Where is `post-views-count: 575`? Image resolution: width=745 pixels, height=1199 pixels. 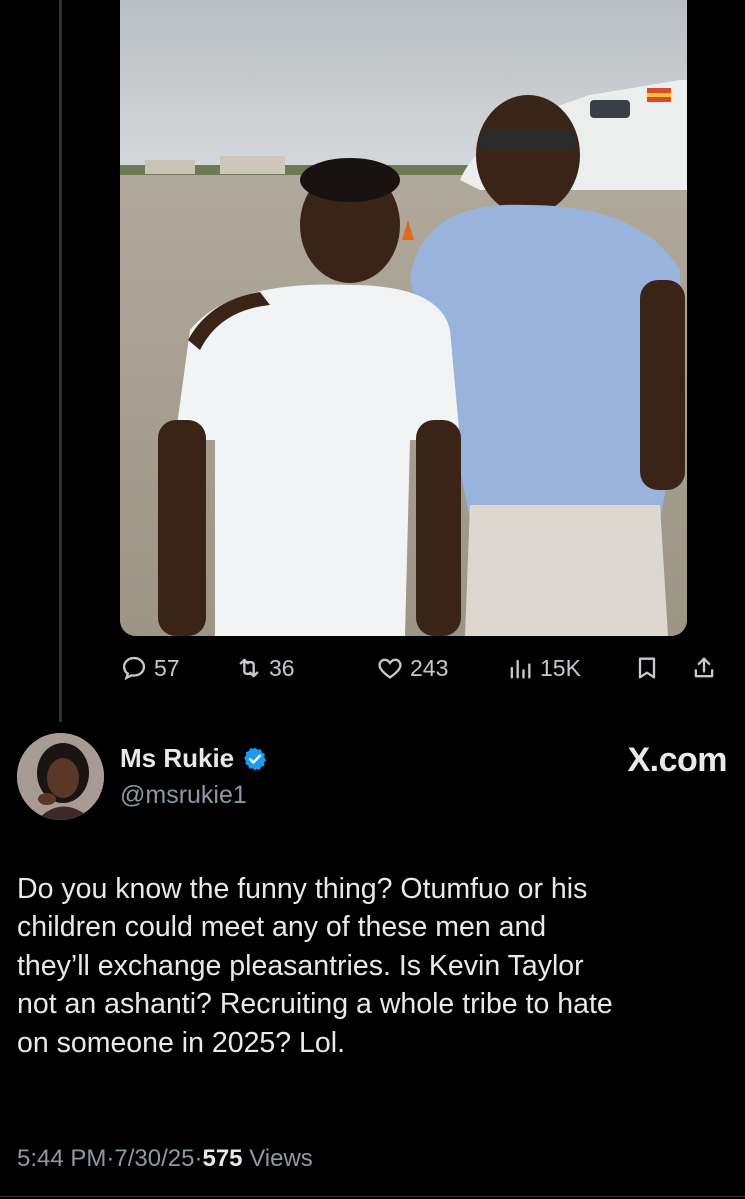
post-views-count: 575 is located at coordinates (222, 1159).